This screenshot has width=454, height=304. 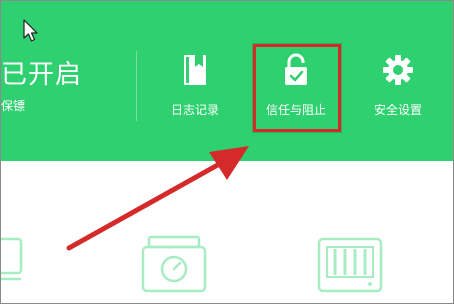 What do you see at coordinates (195, 70) in the screenshot?
I see `log-book-icon` at bounding box center [195, 70].